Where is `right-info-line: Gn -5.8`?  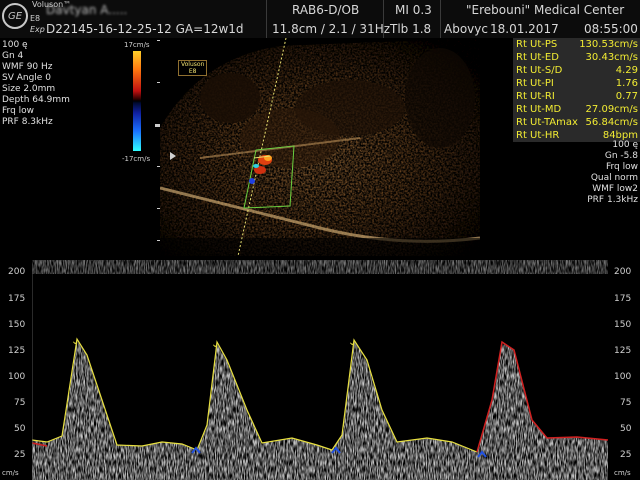 right-info-line: Gn -5.8 is located at coordinates (621, 156).